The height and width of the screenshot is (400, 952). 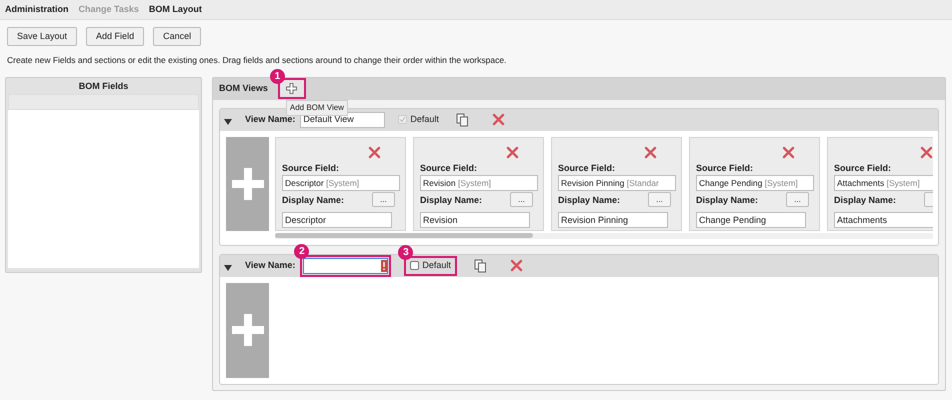 What do you see at coordinates (115, 36) in the screenshot?
I see `toolbar-button: Add Field` at bounding box center [115, 36].